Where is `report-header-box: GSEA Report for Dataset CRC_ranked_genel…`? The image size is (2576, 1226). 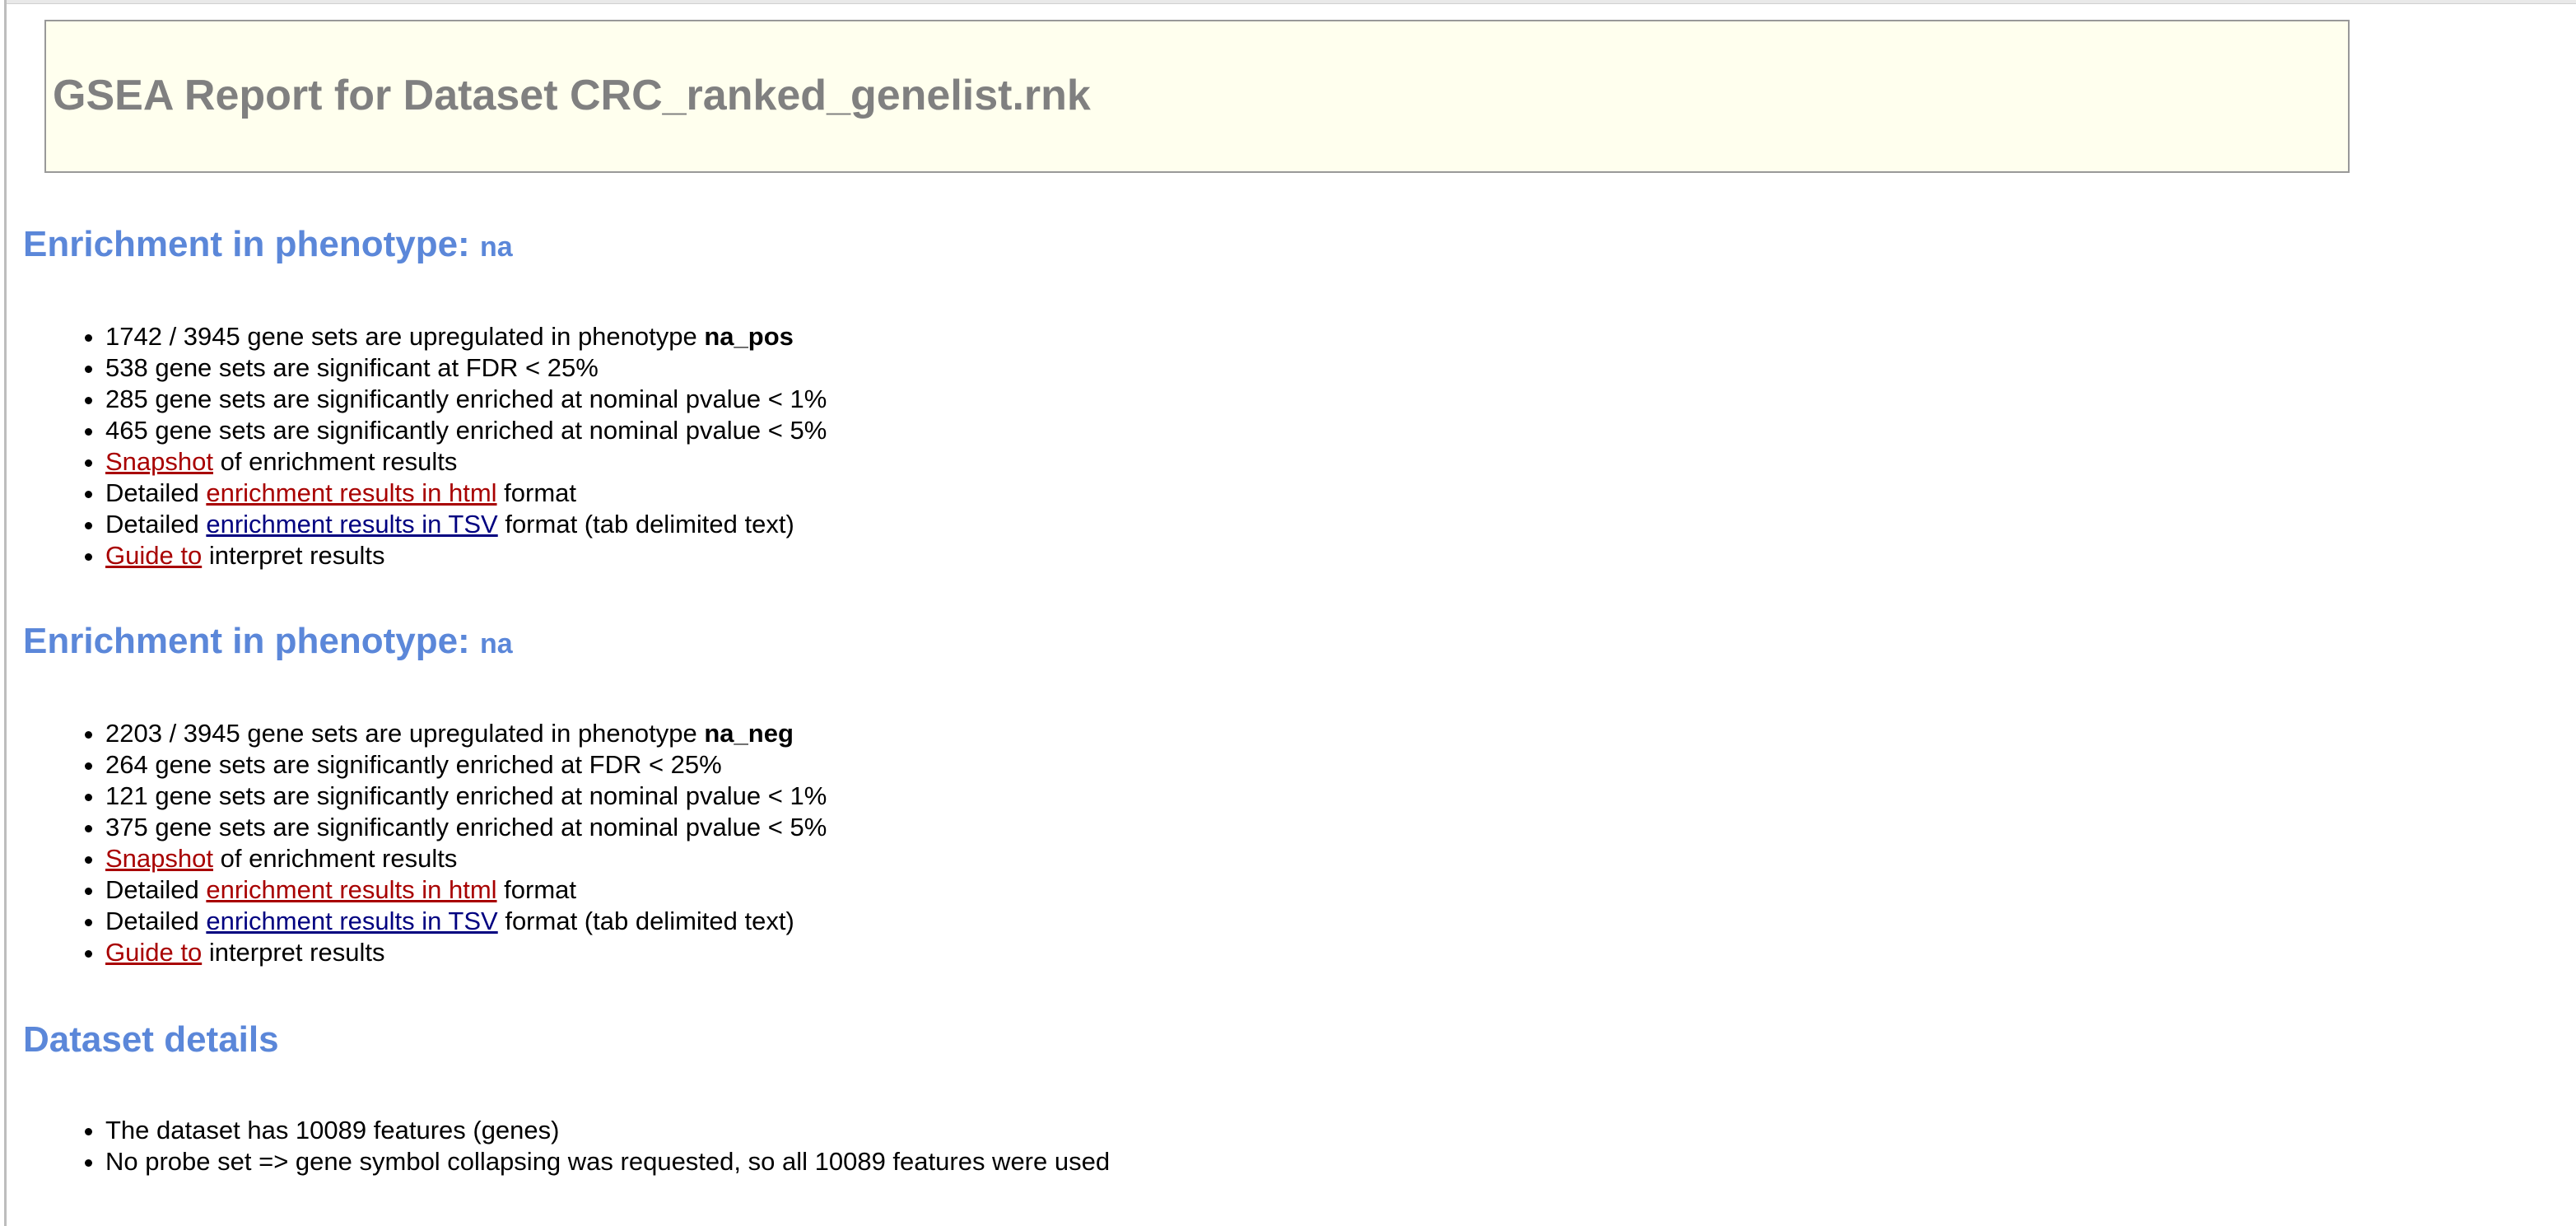
report-header-box: GSEA Report for Dataset CRC_ranked_genel… is located at coordinates (1197, 96).